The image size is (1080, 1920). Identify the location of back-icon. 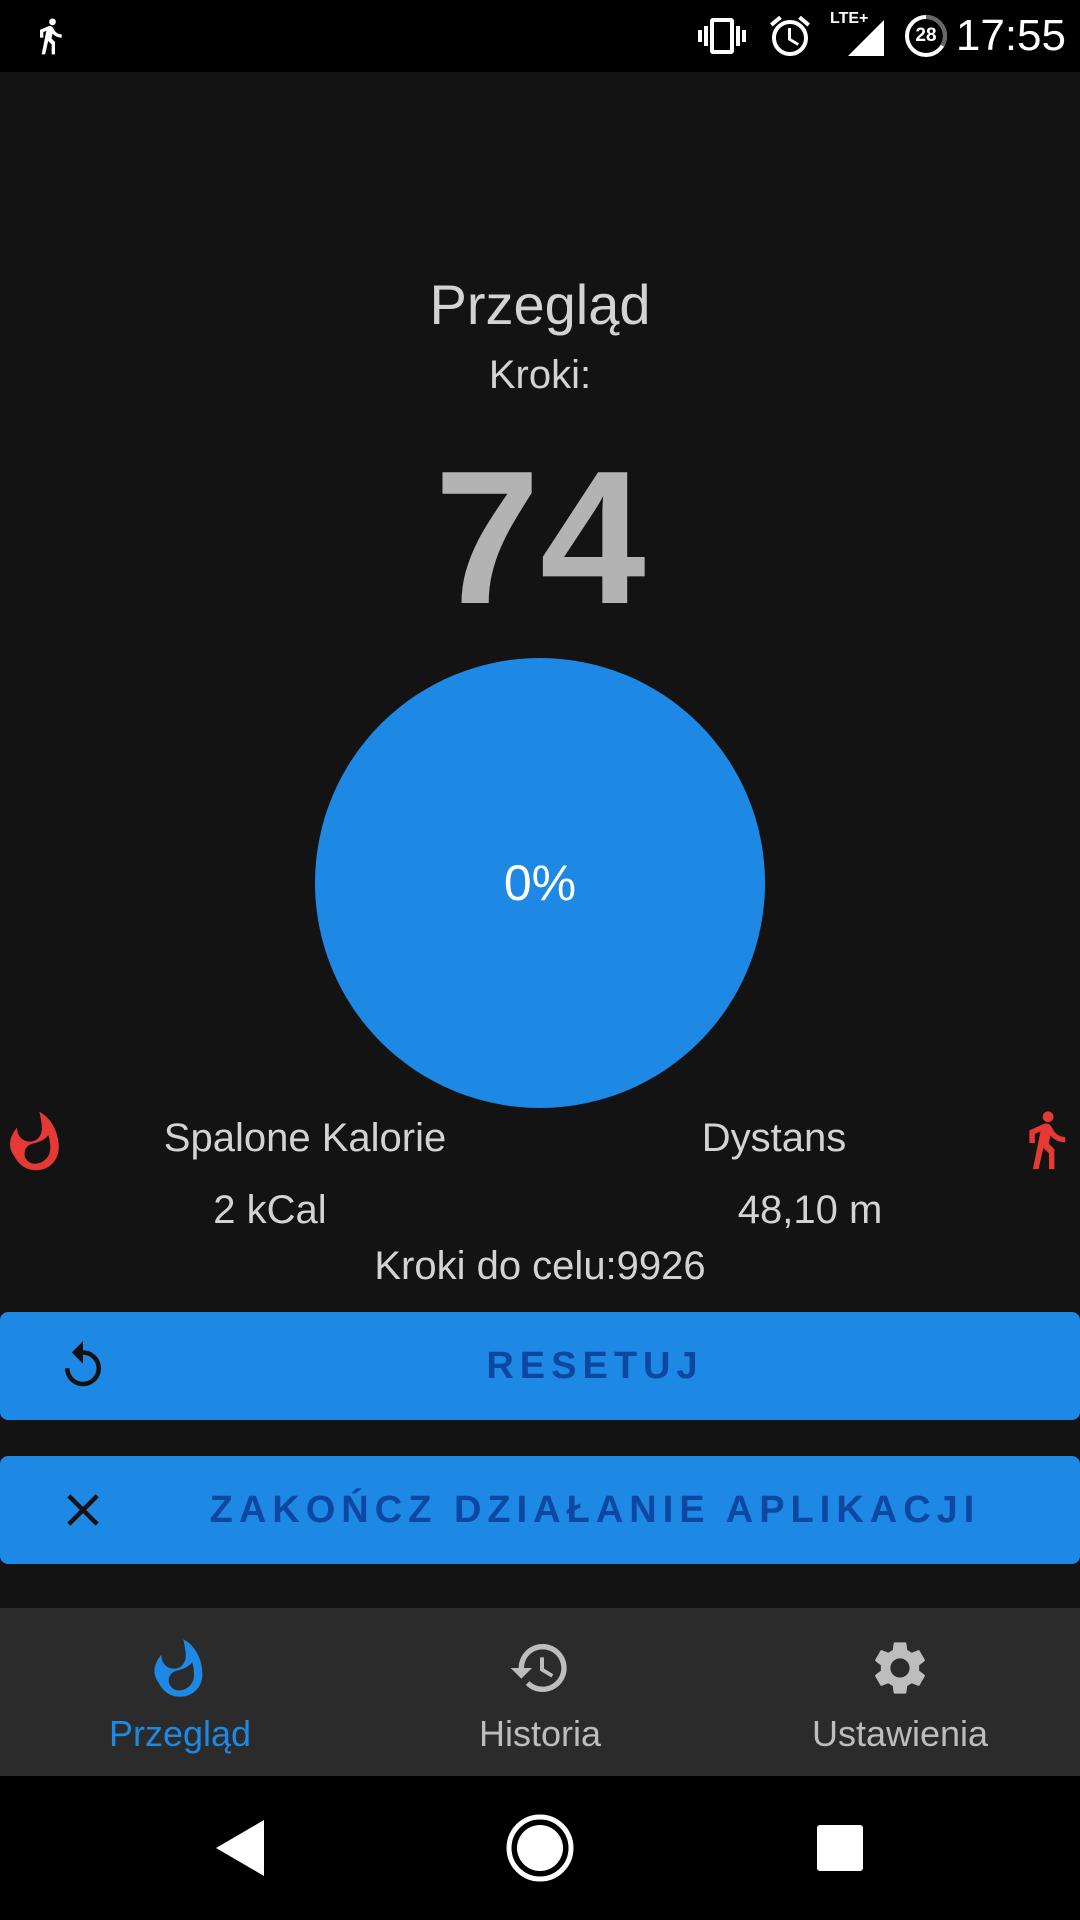
(240, 1848).